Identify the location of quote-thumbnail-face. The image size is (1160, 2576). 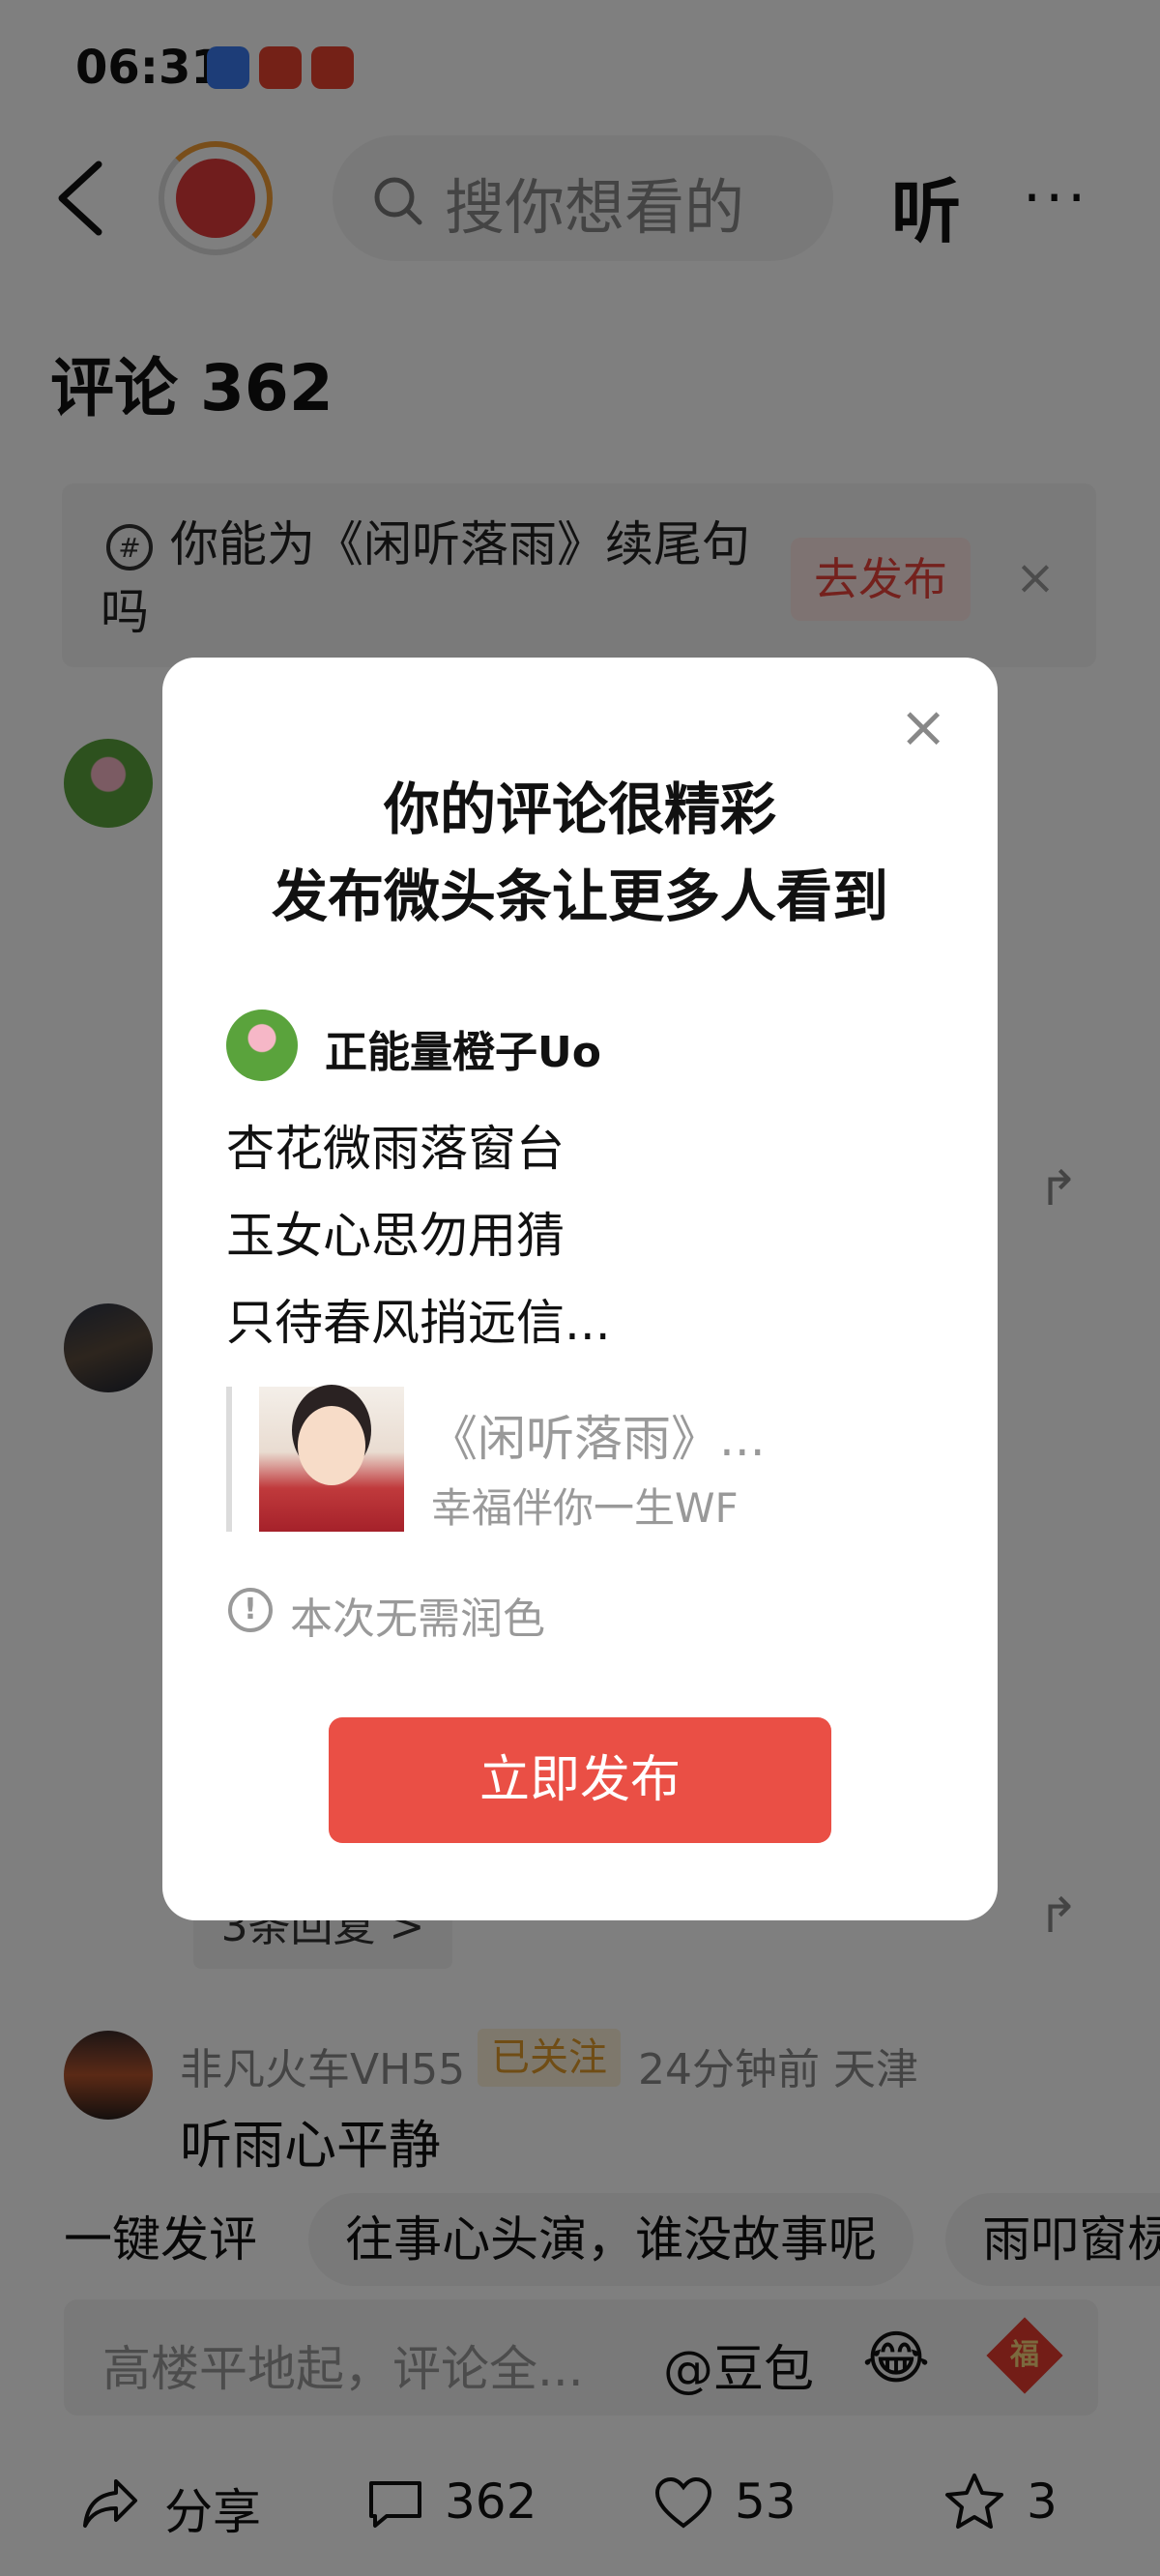
(332, 1445).